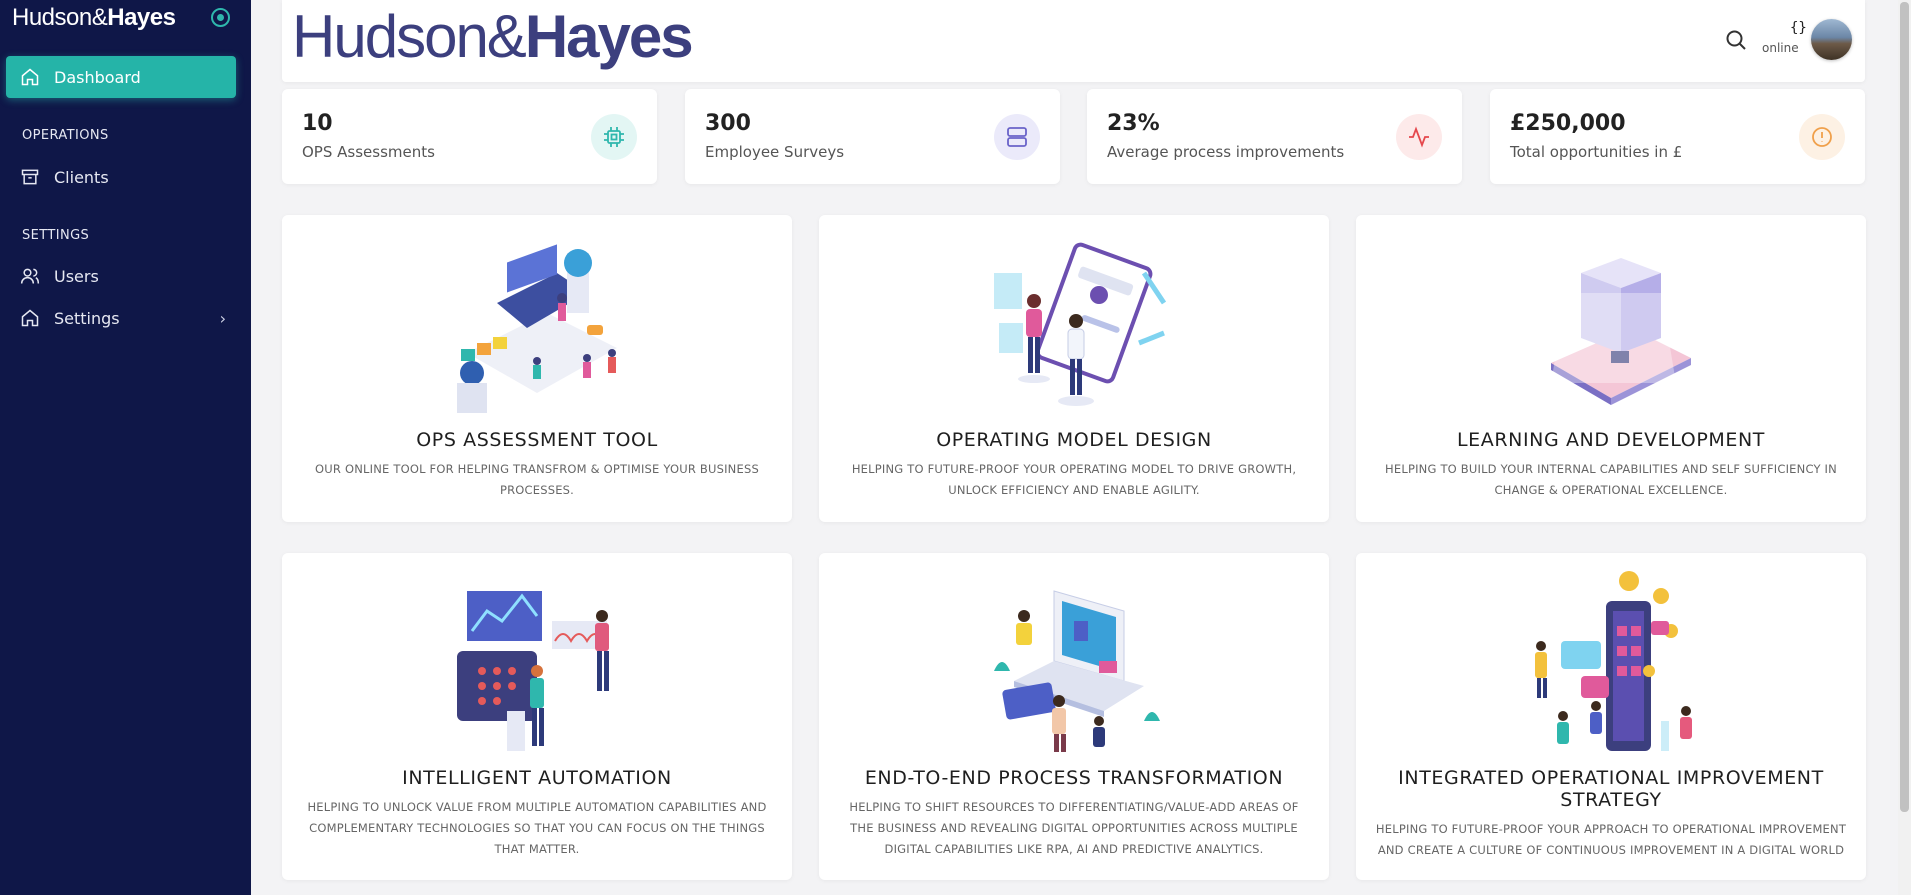  I want to click on scrollbar-thumb, so click(1904, 407).